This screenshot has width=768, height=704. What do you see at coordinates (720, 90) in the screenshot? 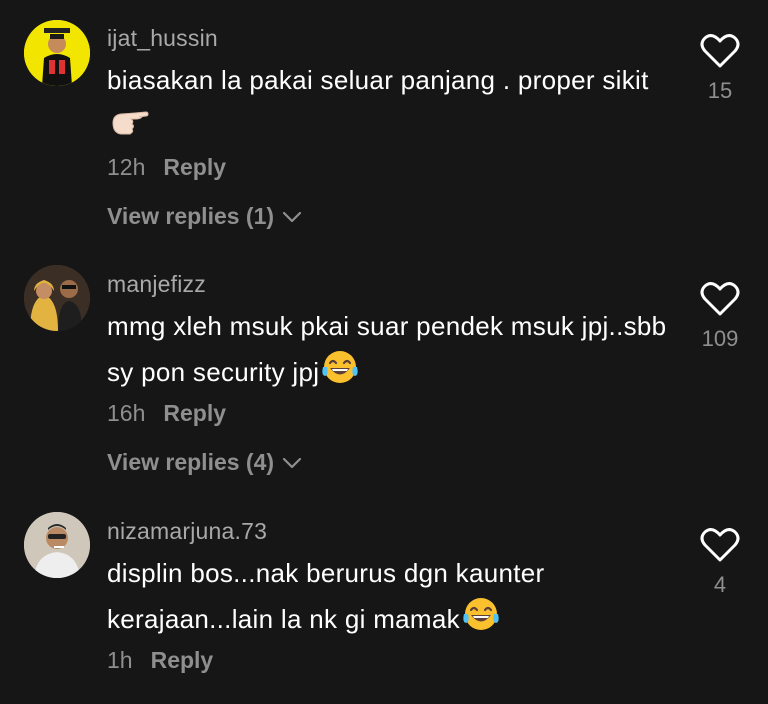
I see `like-count: 15` at bounding box center [720, 90].